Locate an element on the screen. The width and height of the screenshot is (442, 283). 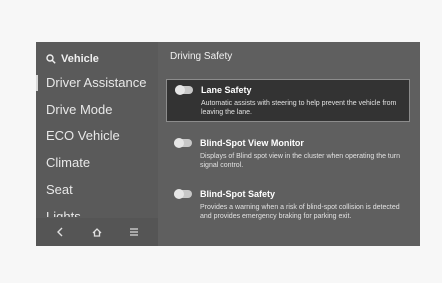
sidebar-item-drive-mode: Drive Mode is located at coordinates (101, 110).